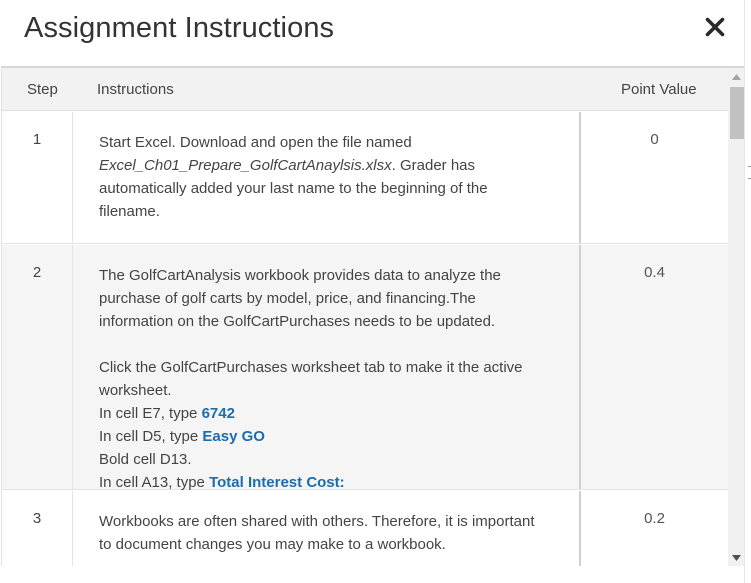 This screenshot has height=583, width=751. What do you see at coordinates (654, 518) in the screenshot?
I see `point-value: 0.2` at bounding box center [654, 518].